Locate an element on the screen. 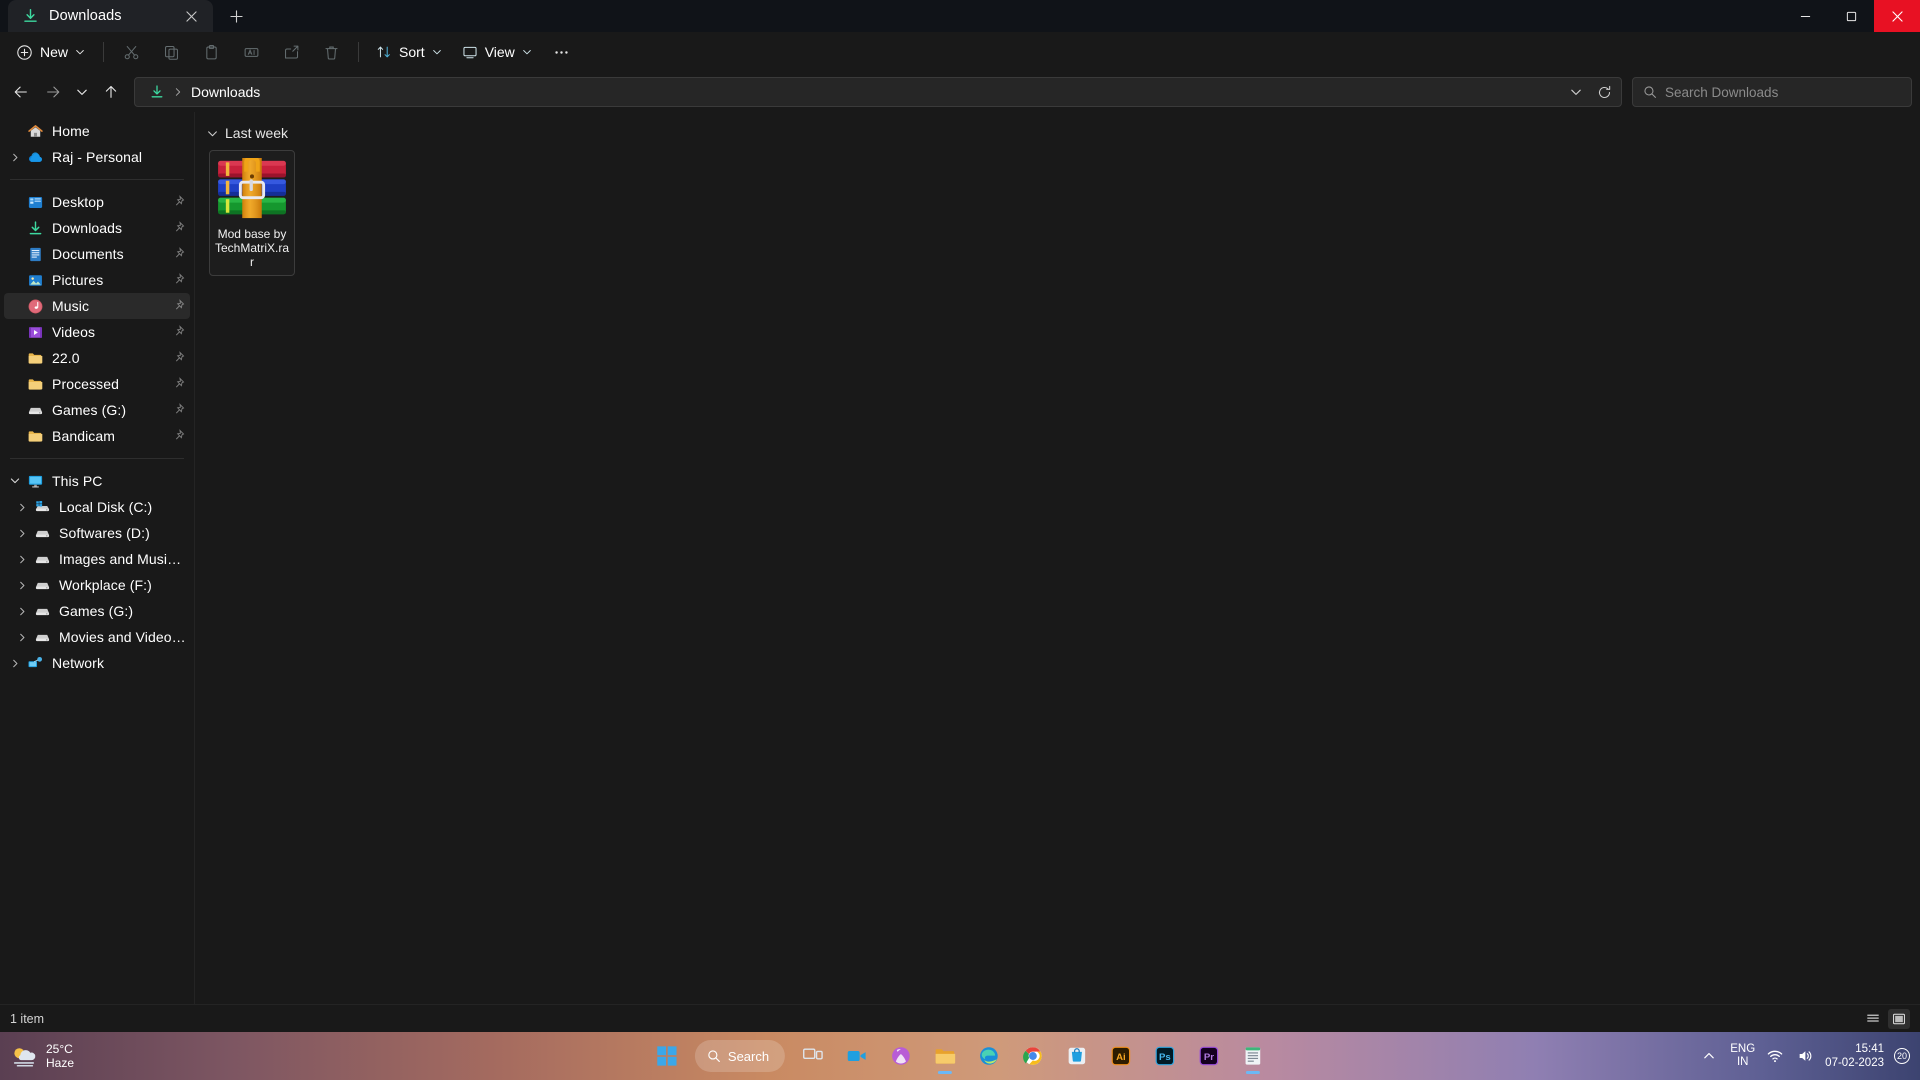 The image size is (1920, 1080). previous-locations-icon is located at coordinates (1576, 92).